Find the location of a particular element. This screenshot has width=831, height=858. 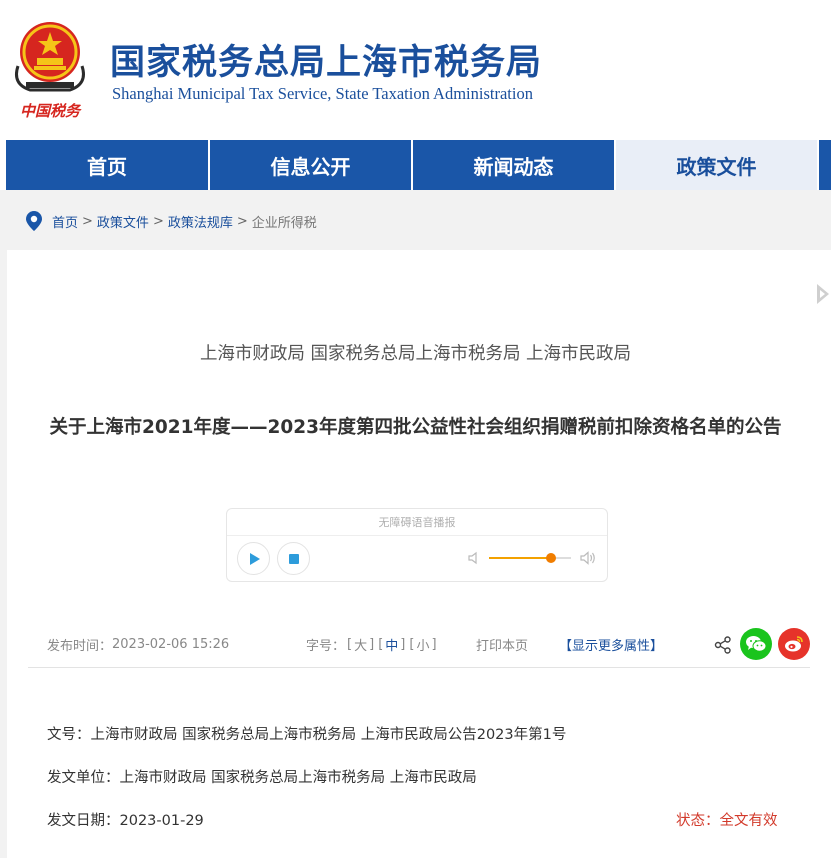

nav-item-home: 首页 is located at coordinates (105, 165).